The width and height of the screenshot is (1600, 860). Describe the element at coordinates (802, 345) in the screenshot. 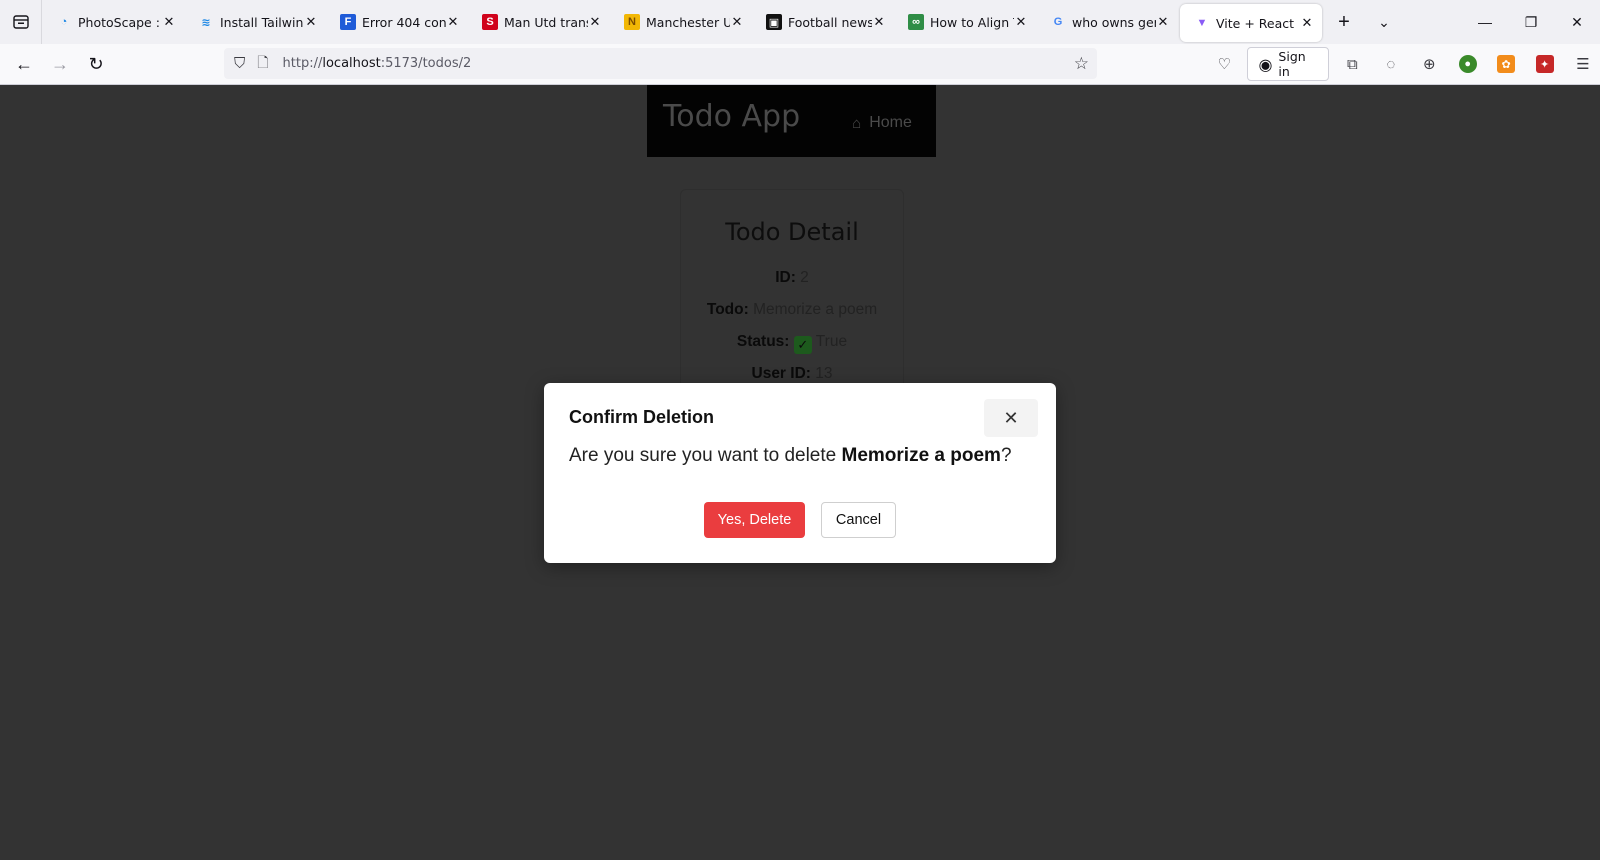

I see `check-icon: ✓` at that location.